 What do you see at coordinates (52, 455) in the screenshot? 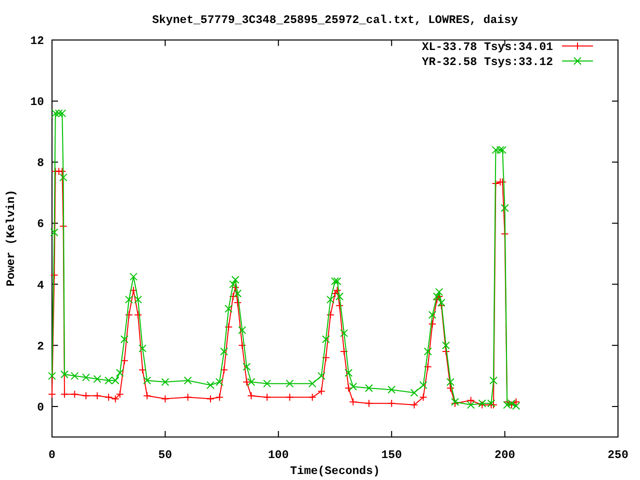
I see `x-tick-label: 0` at bounding box center [52, 455].